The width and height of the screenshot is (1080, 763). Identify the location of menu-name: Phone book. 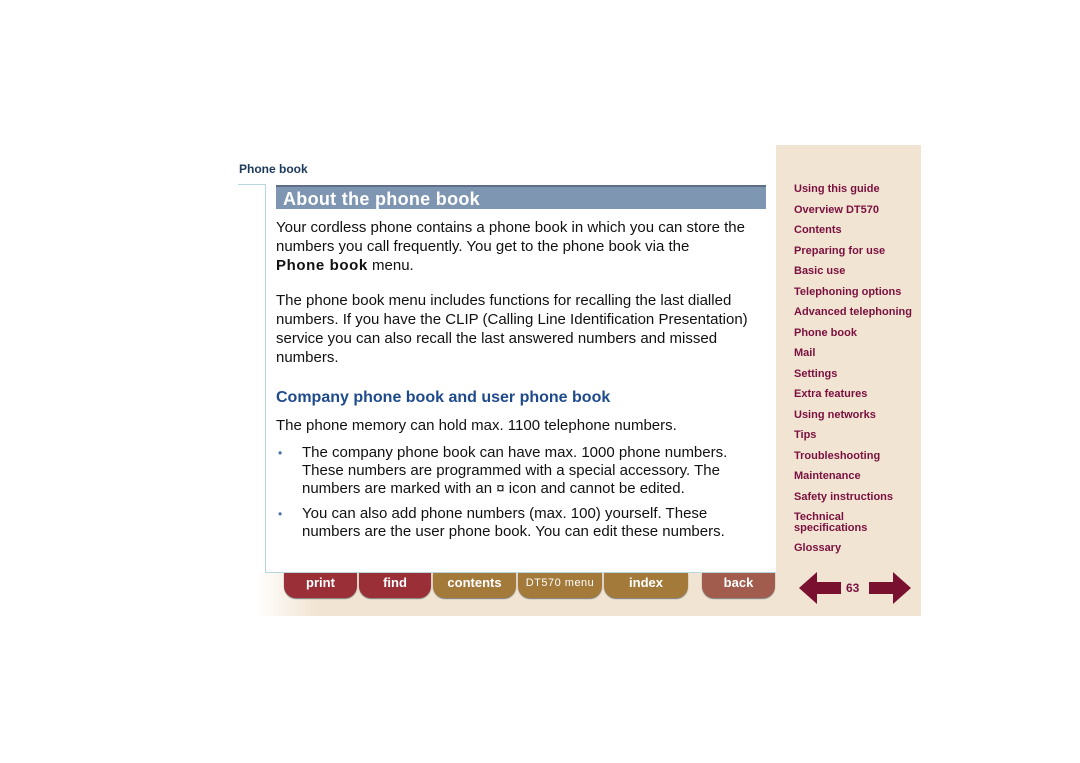
(322, 265).